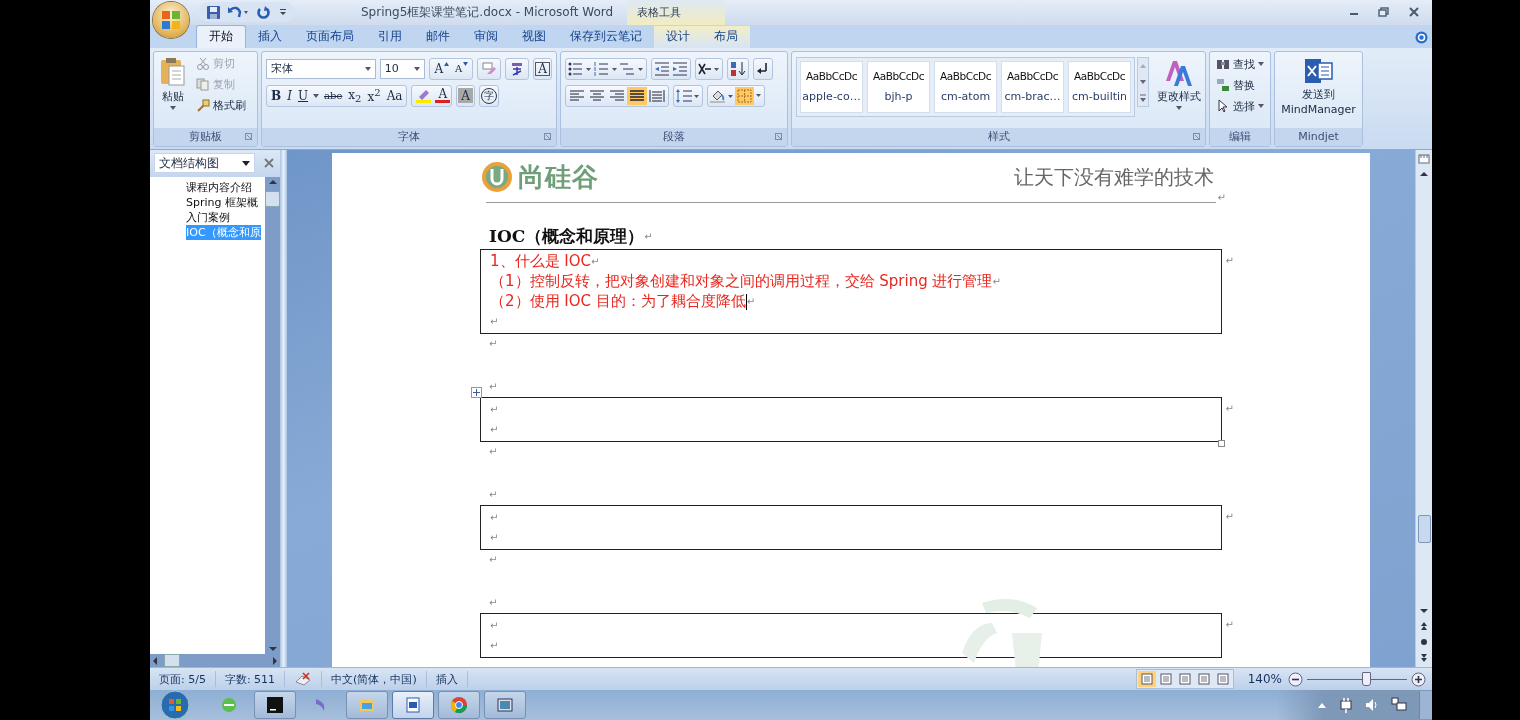 The image size is (1520, 720). Describe the element at coordinates (1418, 679) in the screenshot. I see `zoom-in-icon` at that location.